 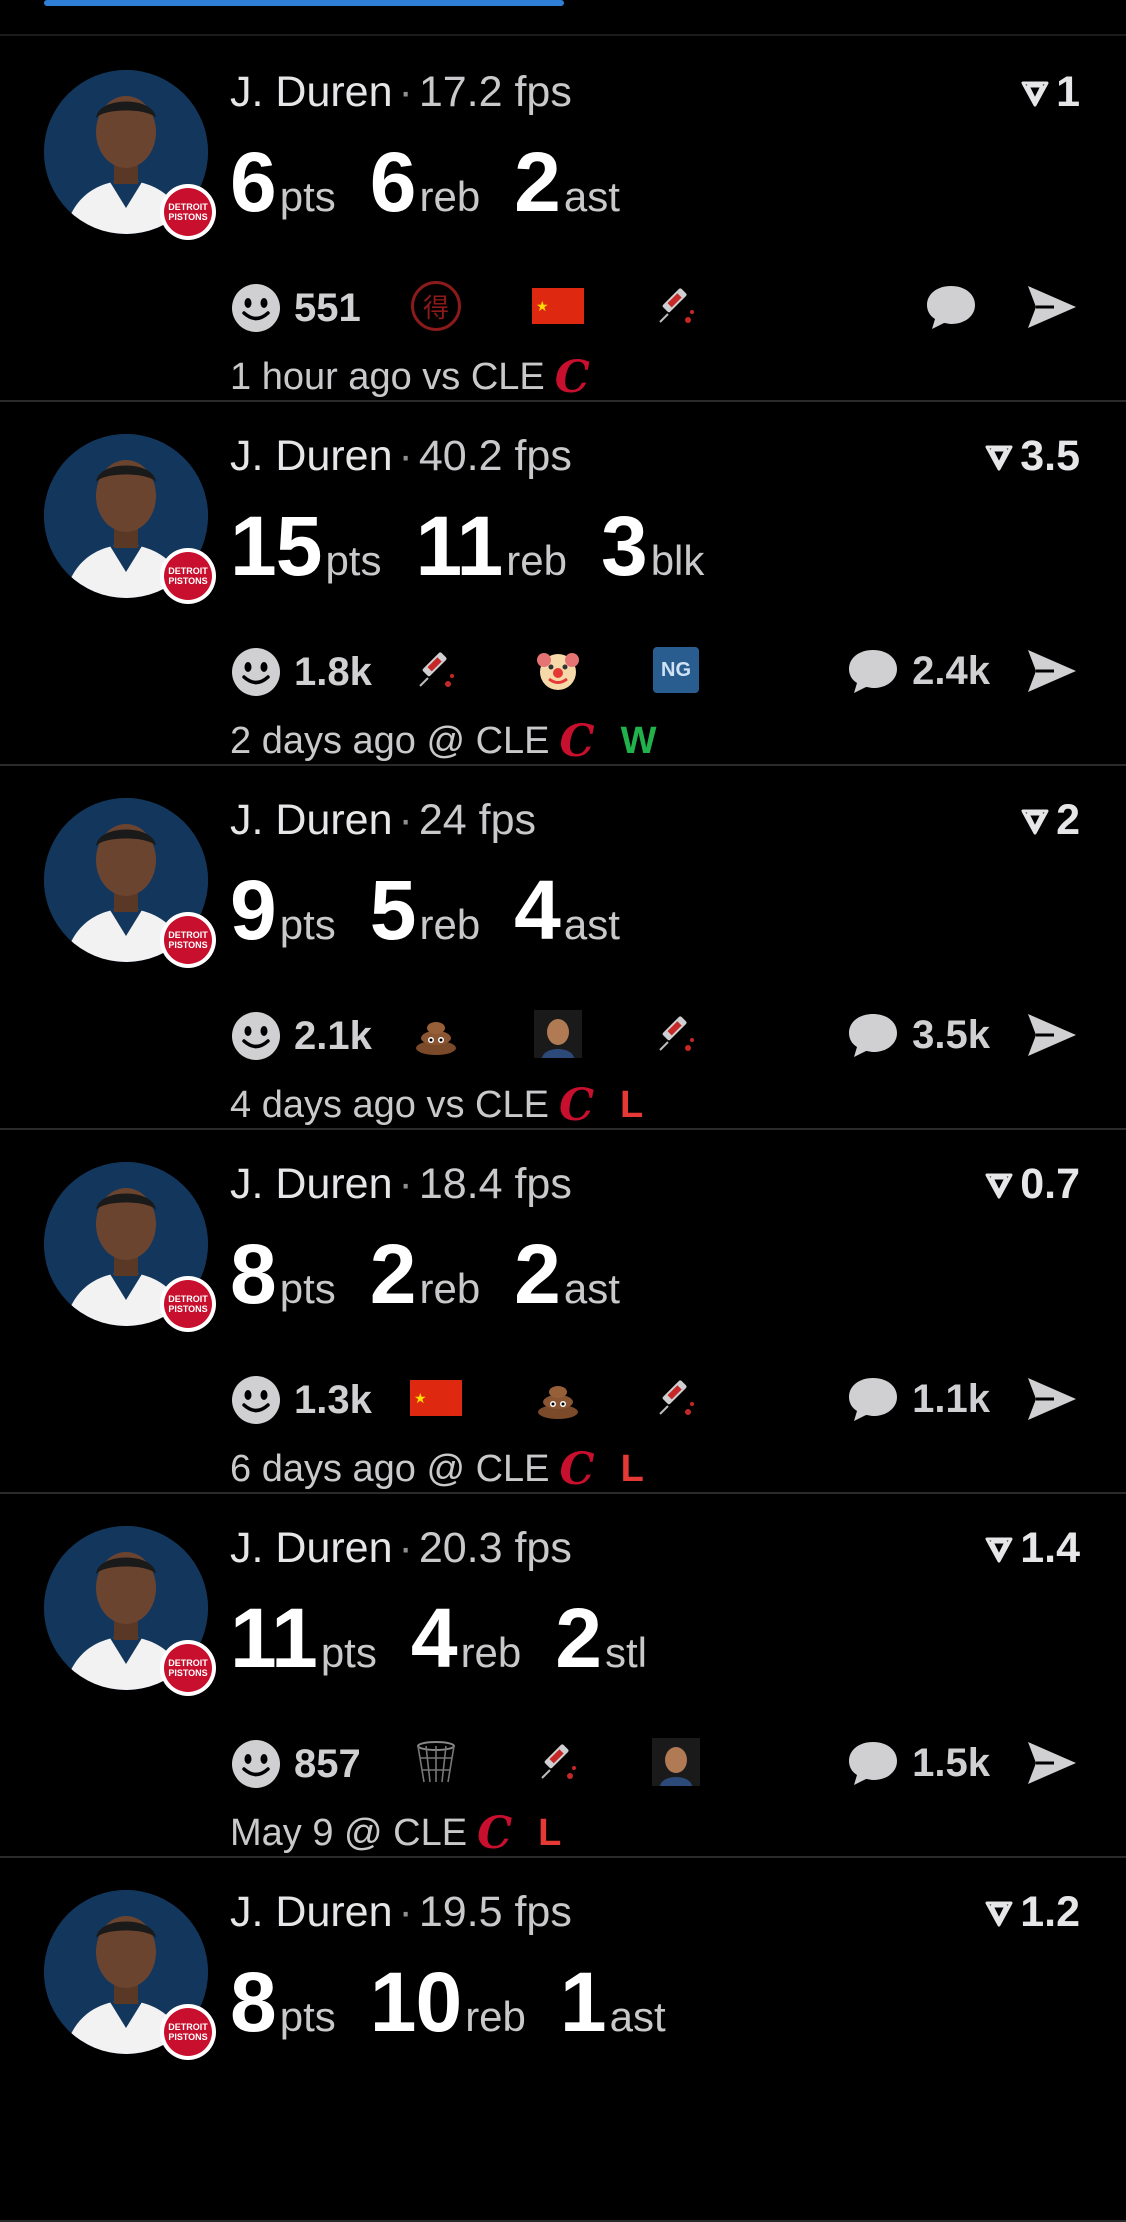 I want to click on stat-value: 8, so click(x=253, y=1274).